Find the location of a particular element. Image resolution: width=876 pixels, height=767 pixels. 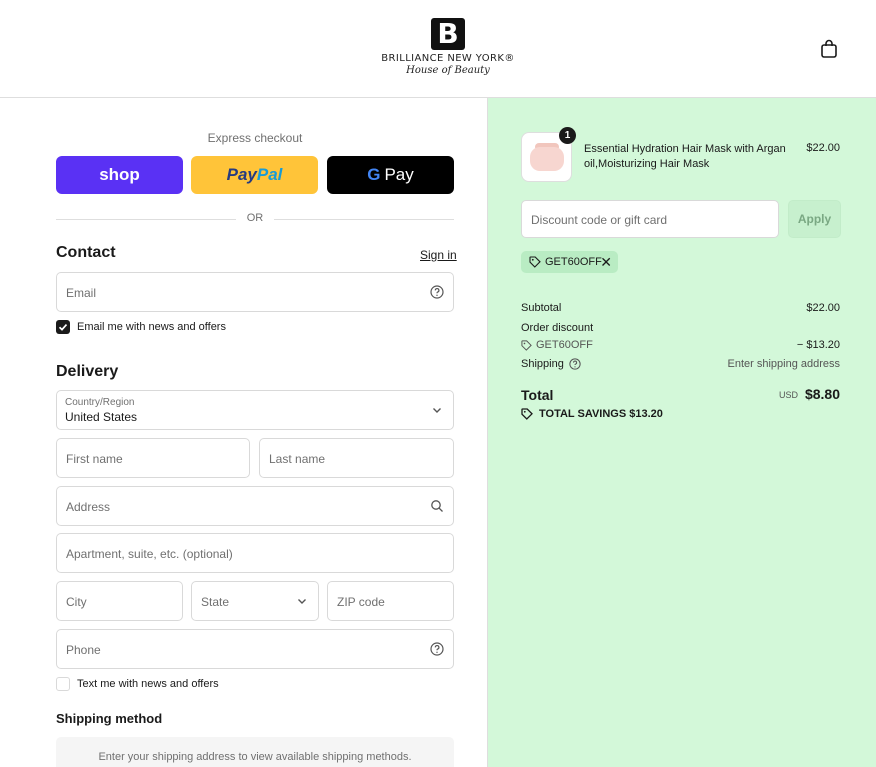

store-logo: B BRILLIANCE NEW YORK® House of Beauty is located at coordinates (448, 47).